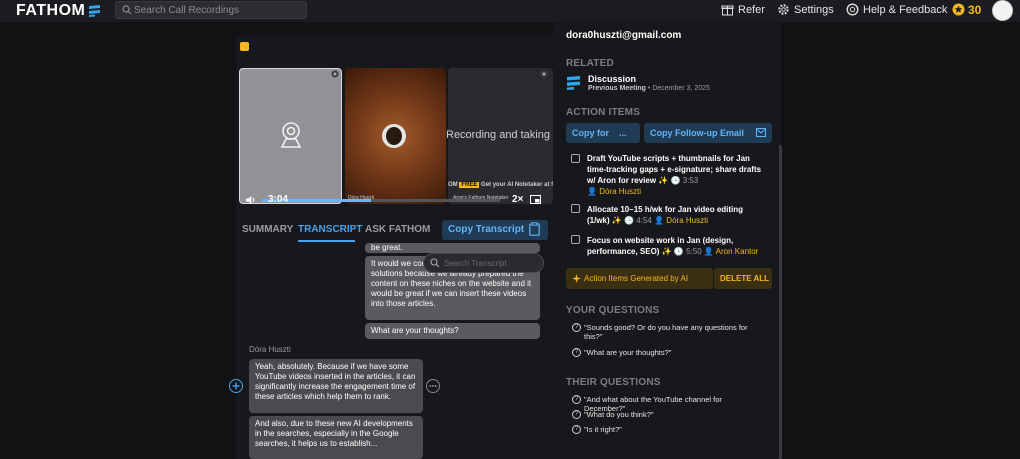 The image size is (1020, 459). I want to click on user-avatar, so click(1002, 10).